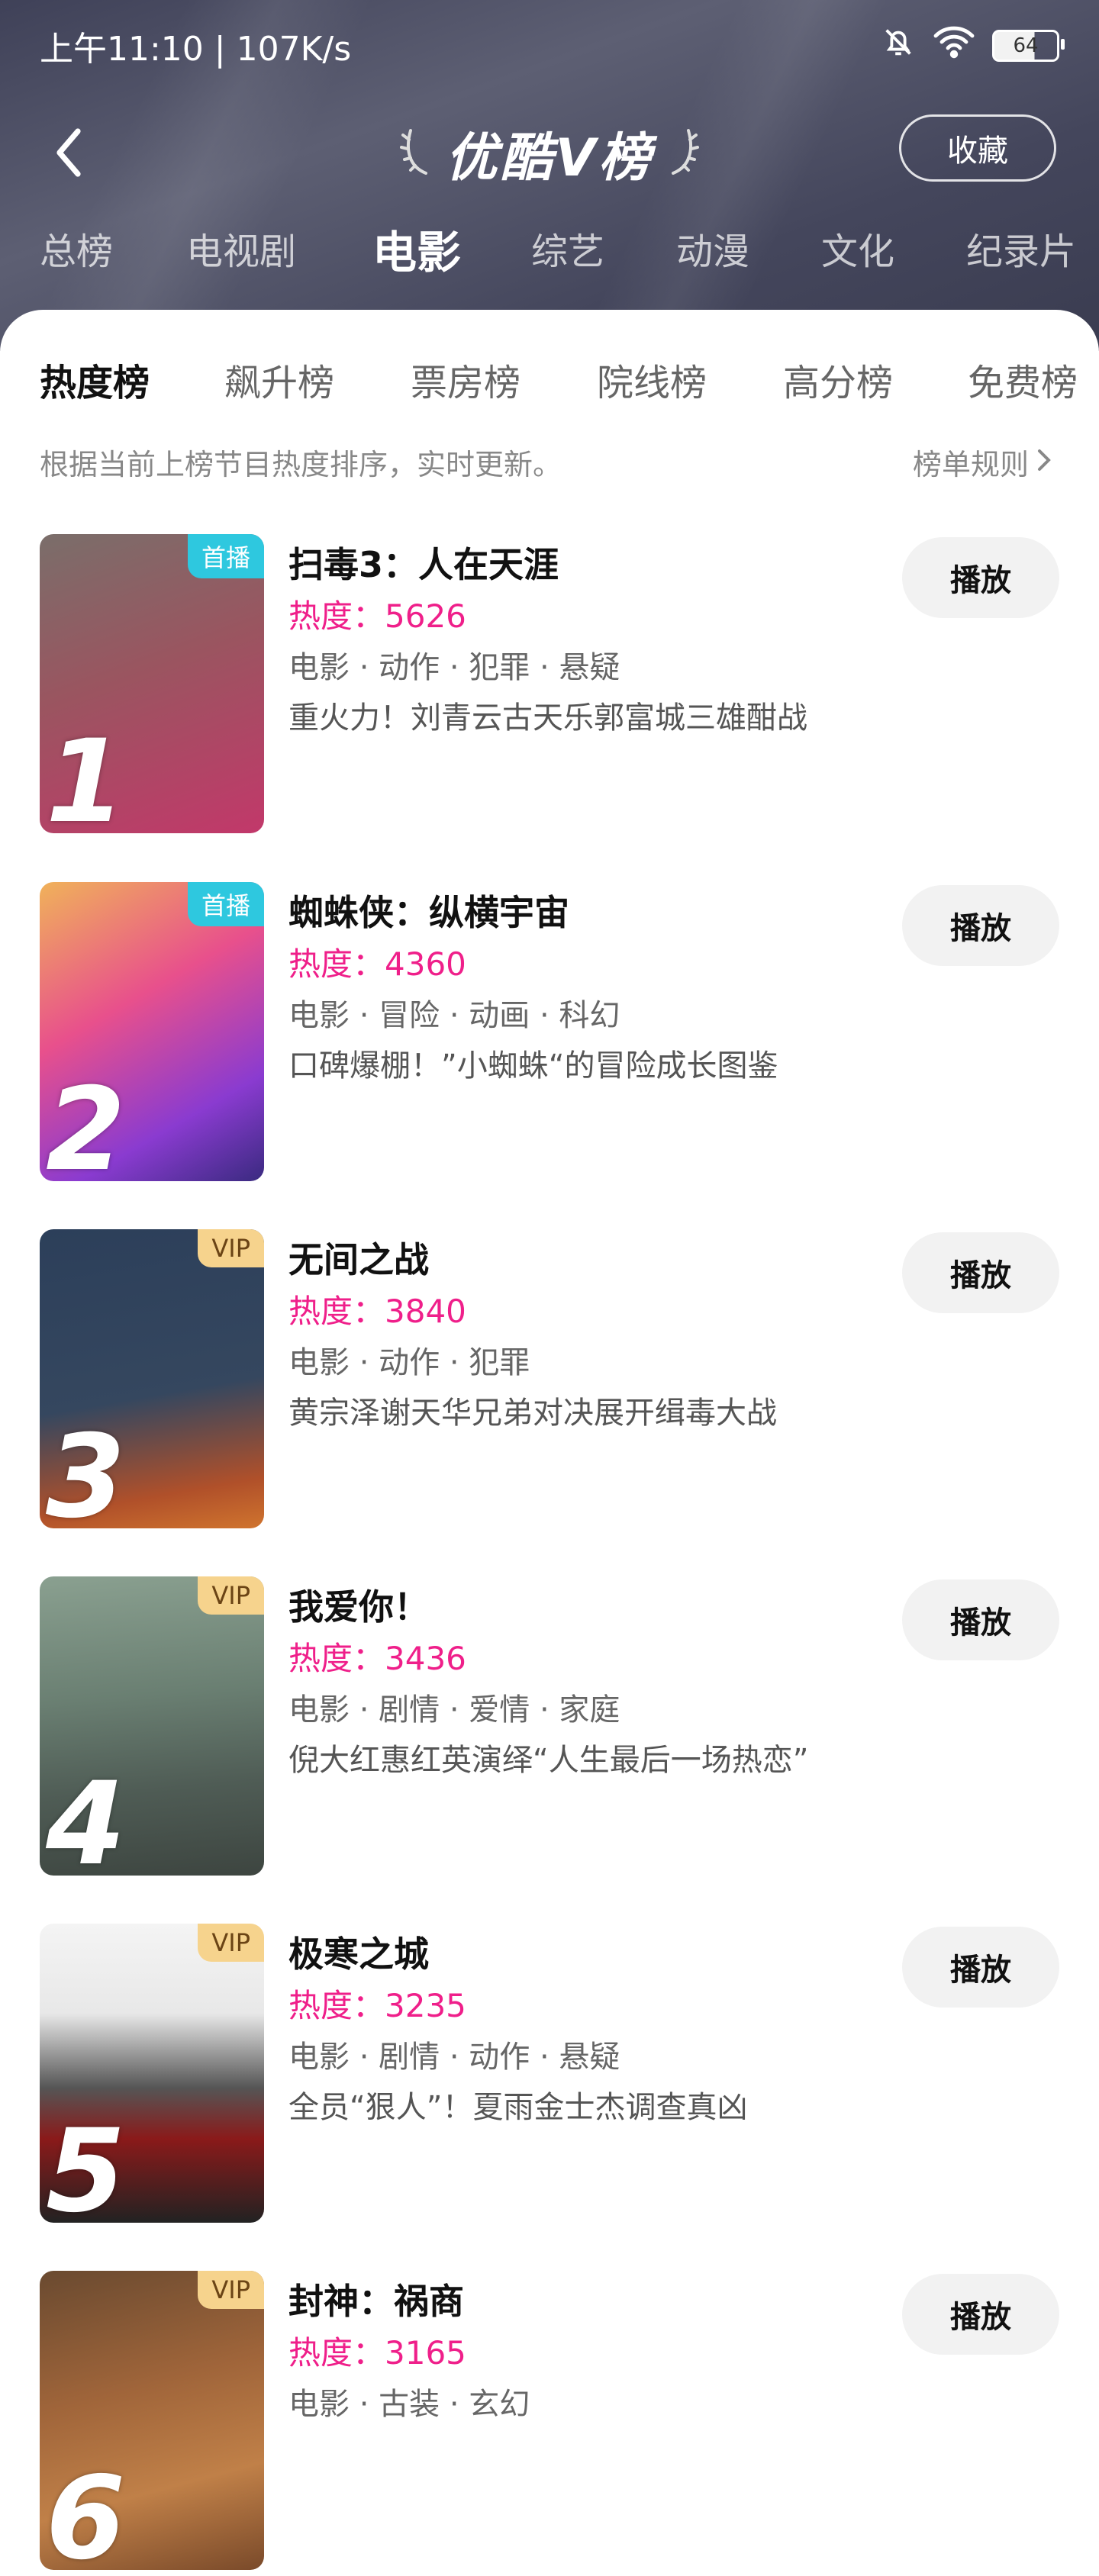 The height and width of the screenshot is (2576, 1099). Describe the element at coordinates (377, 1658) in the screenshot. I see `item-heat: 热度：3436` at that location.